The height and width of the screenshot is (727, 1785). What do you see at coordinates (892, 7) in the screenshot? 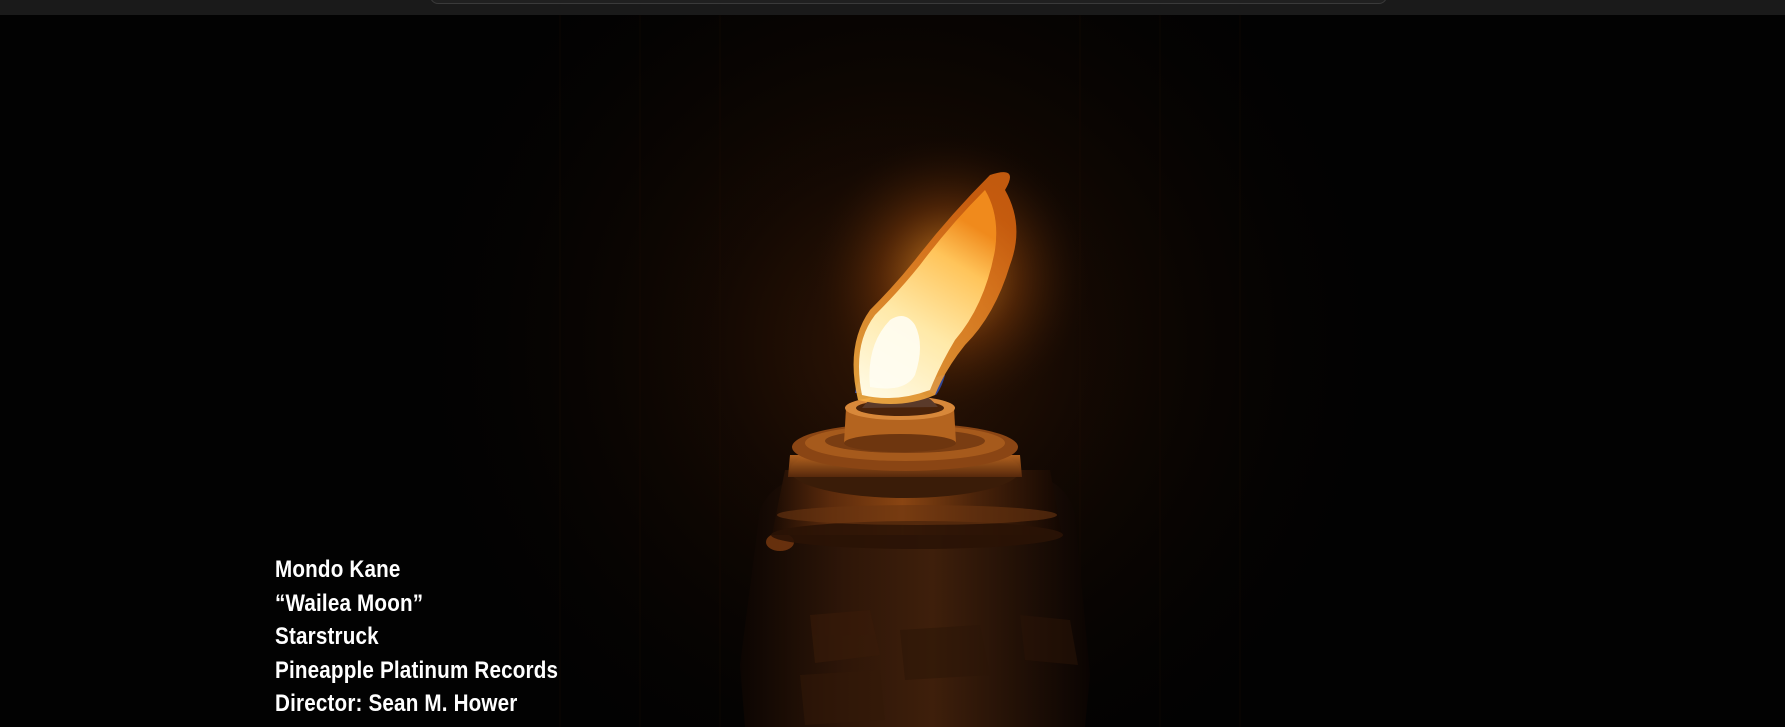
I see `browser-top-bar` at bounding box center [892, 7].